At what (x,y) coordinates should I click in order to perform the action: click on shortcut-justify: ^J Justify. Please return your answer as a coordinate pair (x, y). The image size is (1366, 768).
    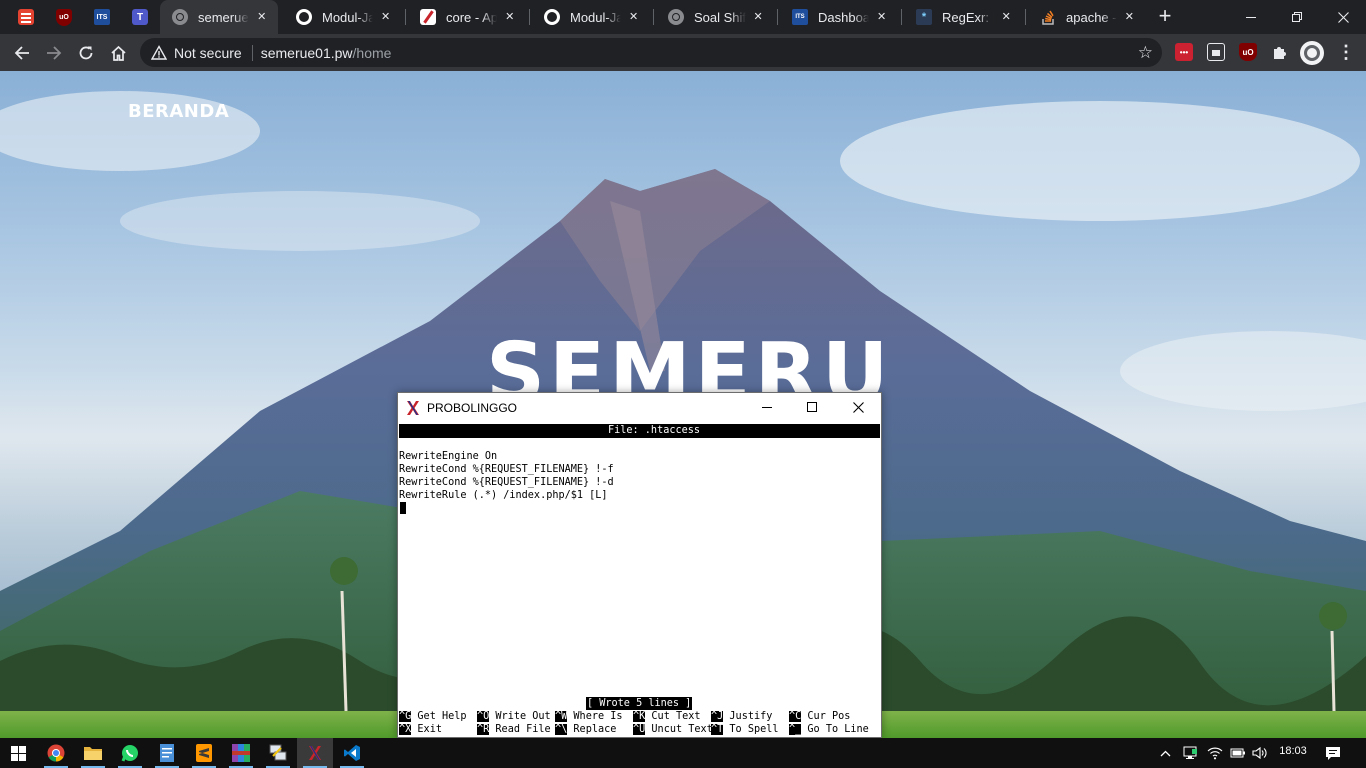
    Looking at the image, I should click on (742, 716).